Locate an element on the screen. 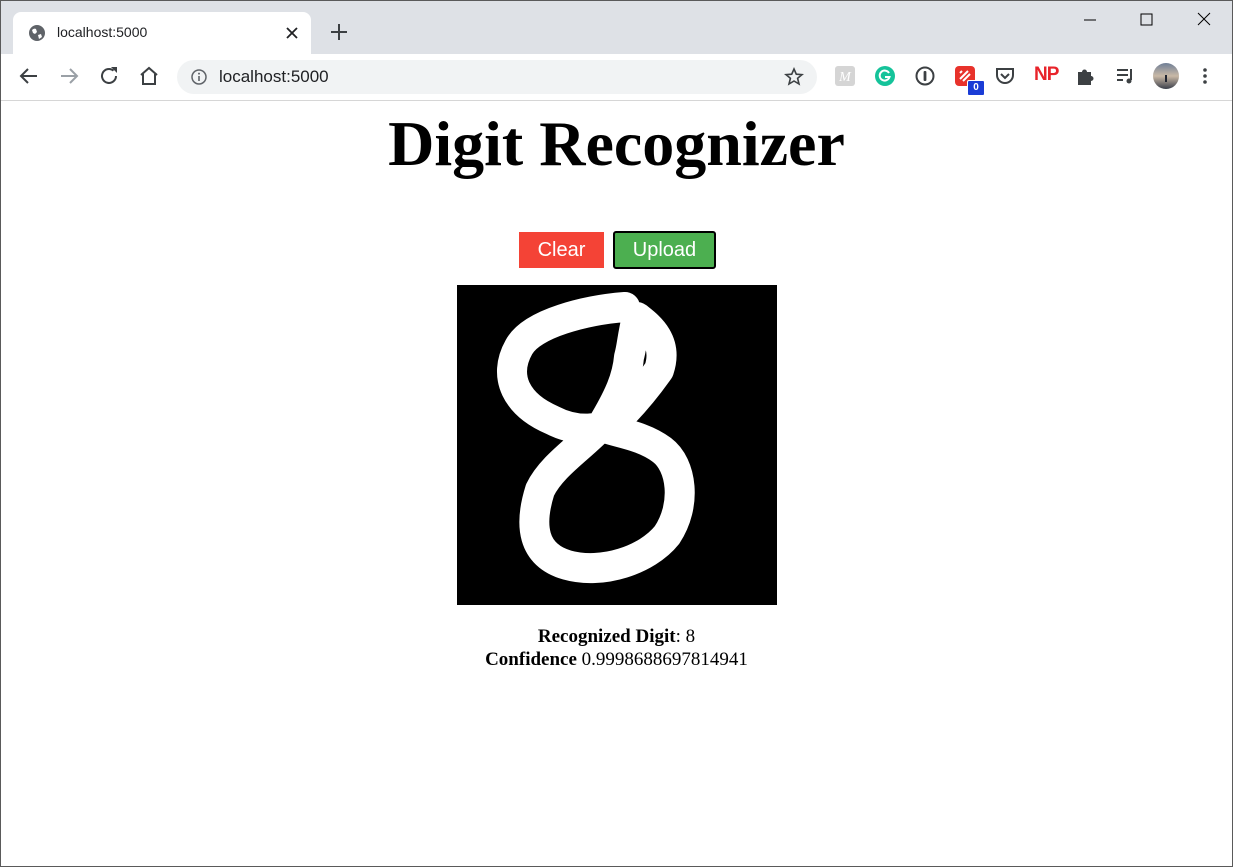 The height and width of the screenshot is (867, 1233). profile-avatar is located at coordinates (1166, 76).